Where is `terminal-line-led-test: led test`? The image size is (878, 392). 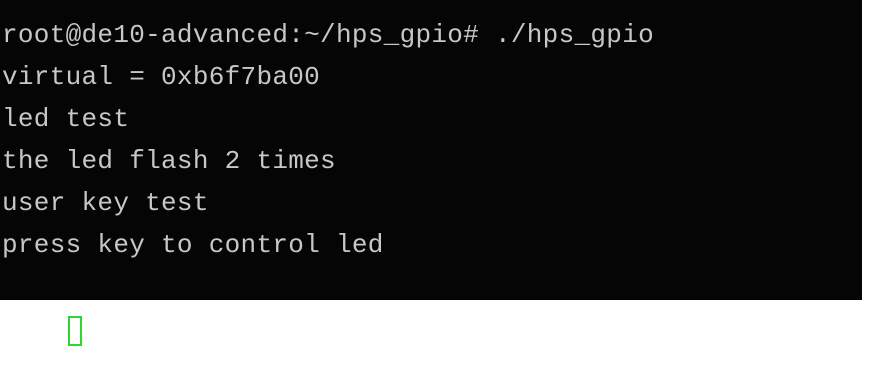 terminal-line-led-test: led test is located at coordinates (66, 119).